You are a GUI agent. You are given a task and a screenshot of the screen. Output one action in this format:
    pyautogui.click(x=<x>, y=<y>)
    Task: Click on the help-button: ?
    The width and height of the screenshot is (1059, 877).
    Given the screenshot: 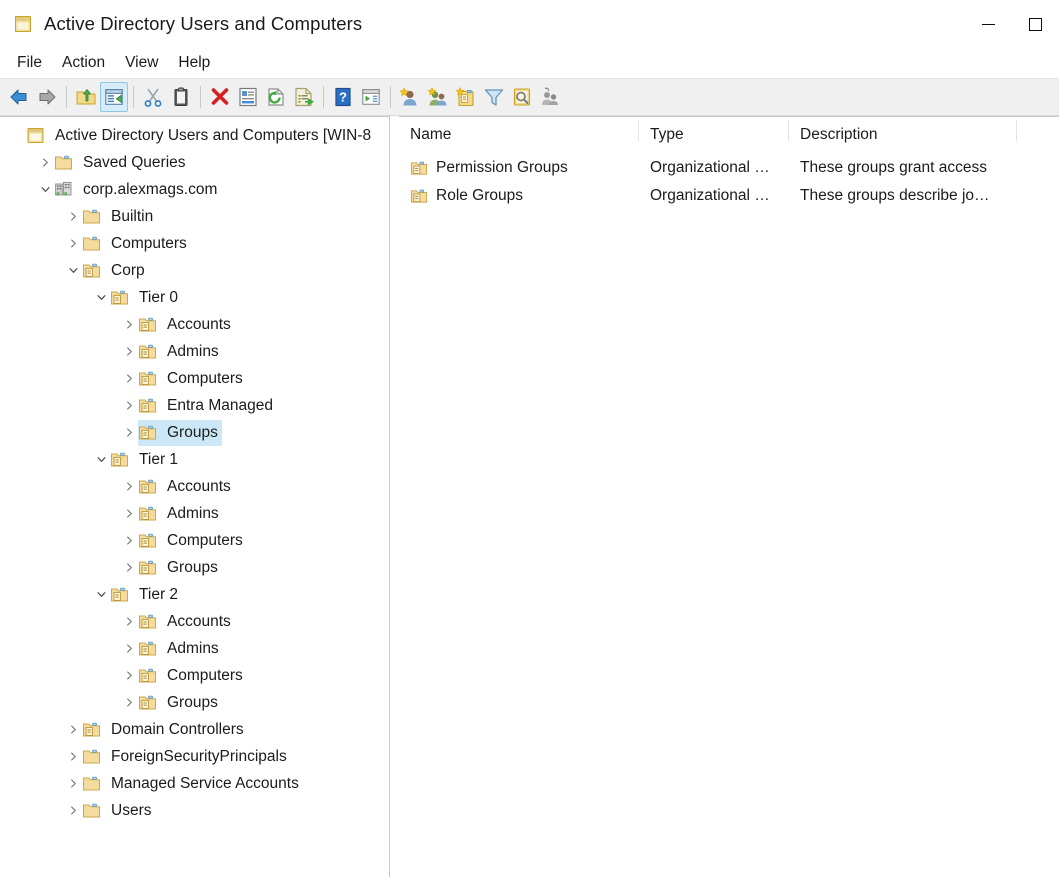 What is the action you would take?
    pyautogui.click(x=343, y=97)
    